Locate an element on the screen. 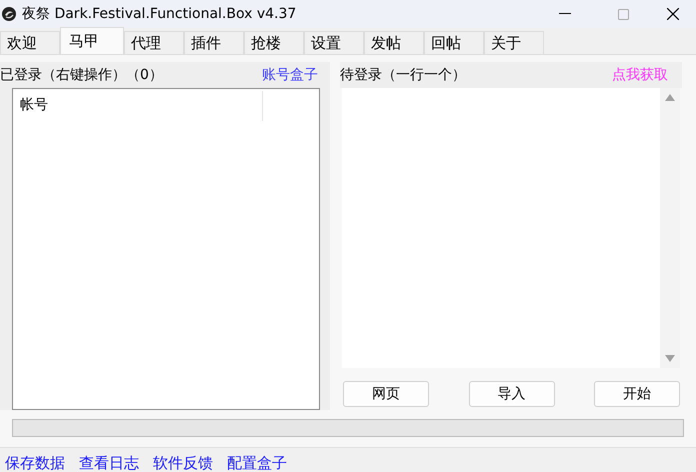  window-title: 夜祭 Dark.Festival.Functional.Box v4.37 is located at coordinates (159, 14).